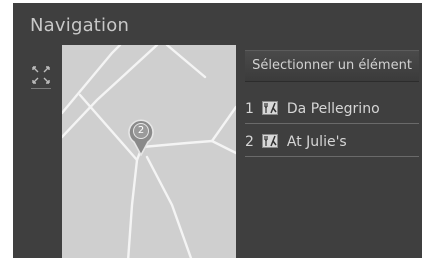  What do you see at coordinates (141, 130) in the screenshot?
I see `pin-label: 2` at bounding box center [141, 130].